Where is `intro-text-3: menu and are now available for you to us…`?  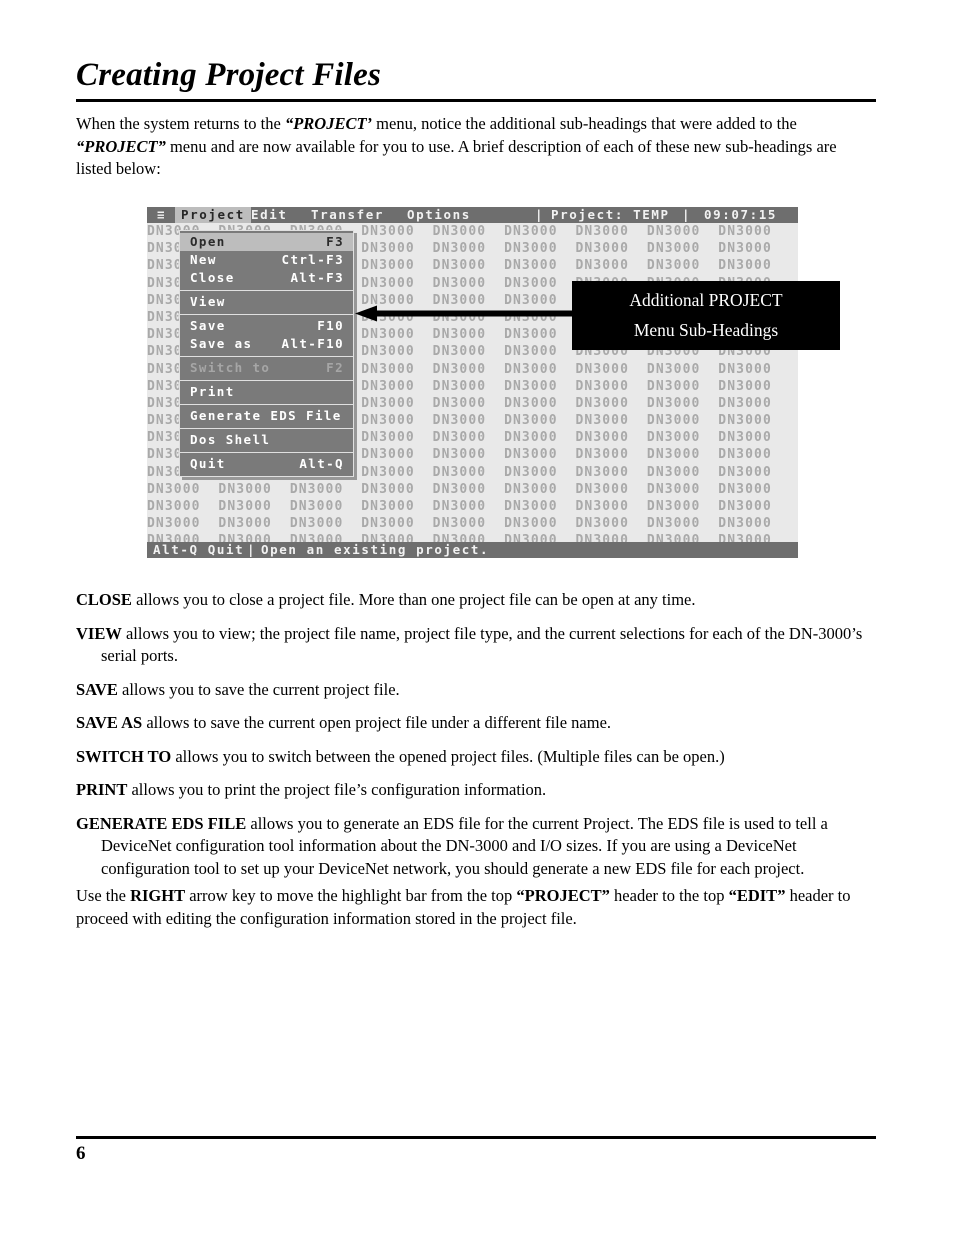
intro-text-3: menu and are now available for you to us… is located at coordinates (456, 157).